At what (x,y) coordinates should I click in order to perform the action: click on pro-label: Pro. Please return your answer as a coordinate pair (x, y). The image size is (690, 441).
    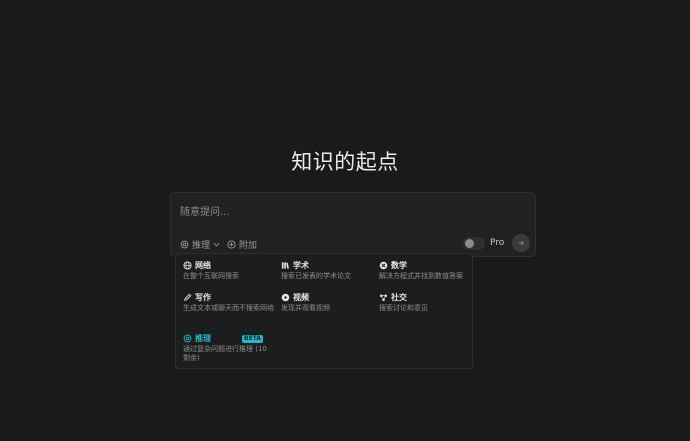
    Looking at the image, I should click on (497, 243).